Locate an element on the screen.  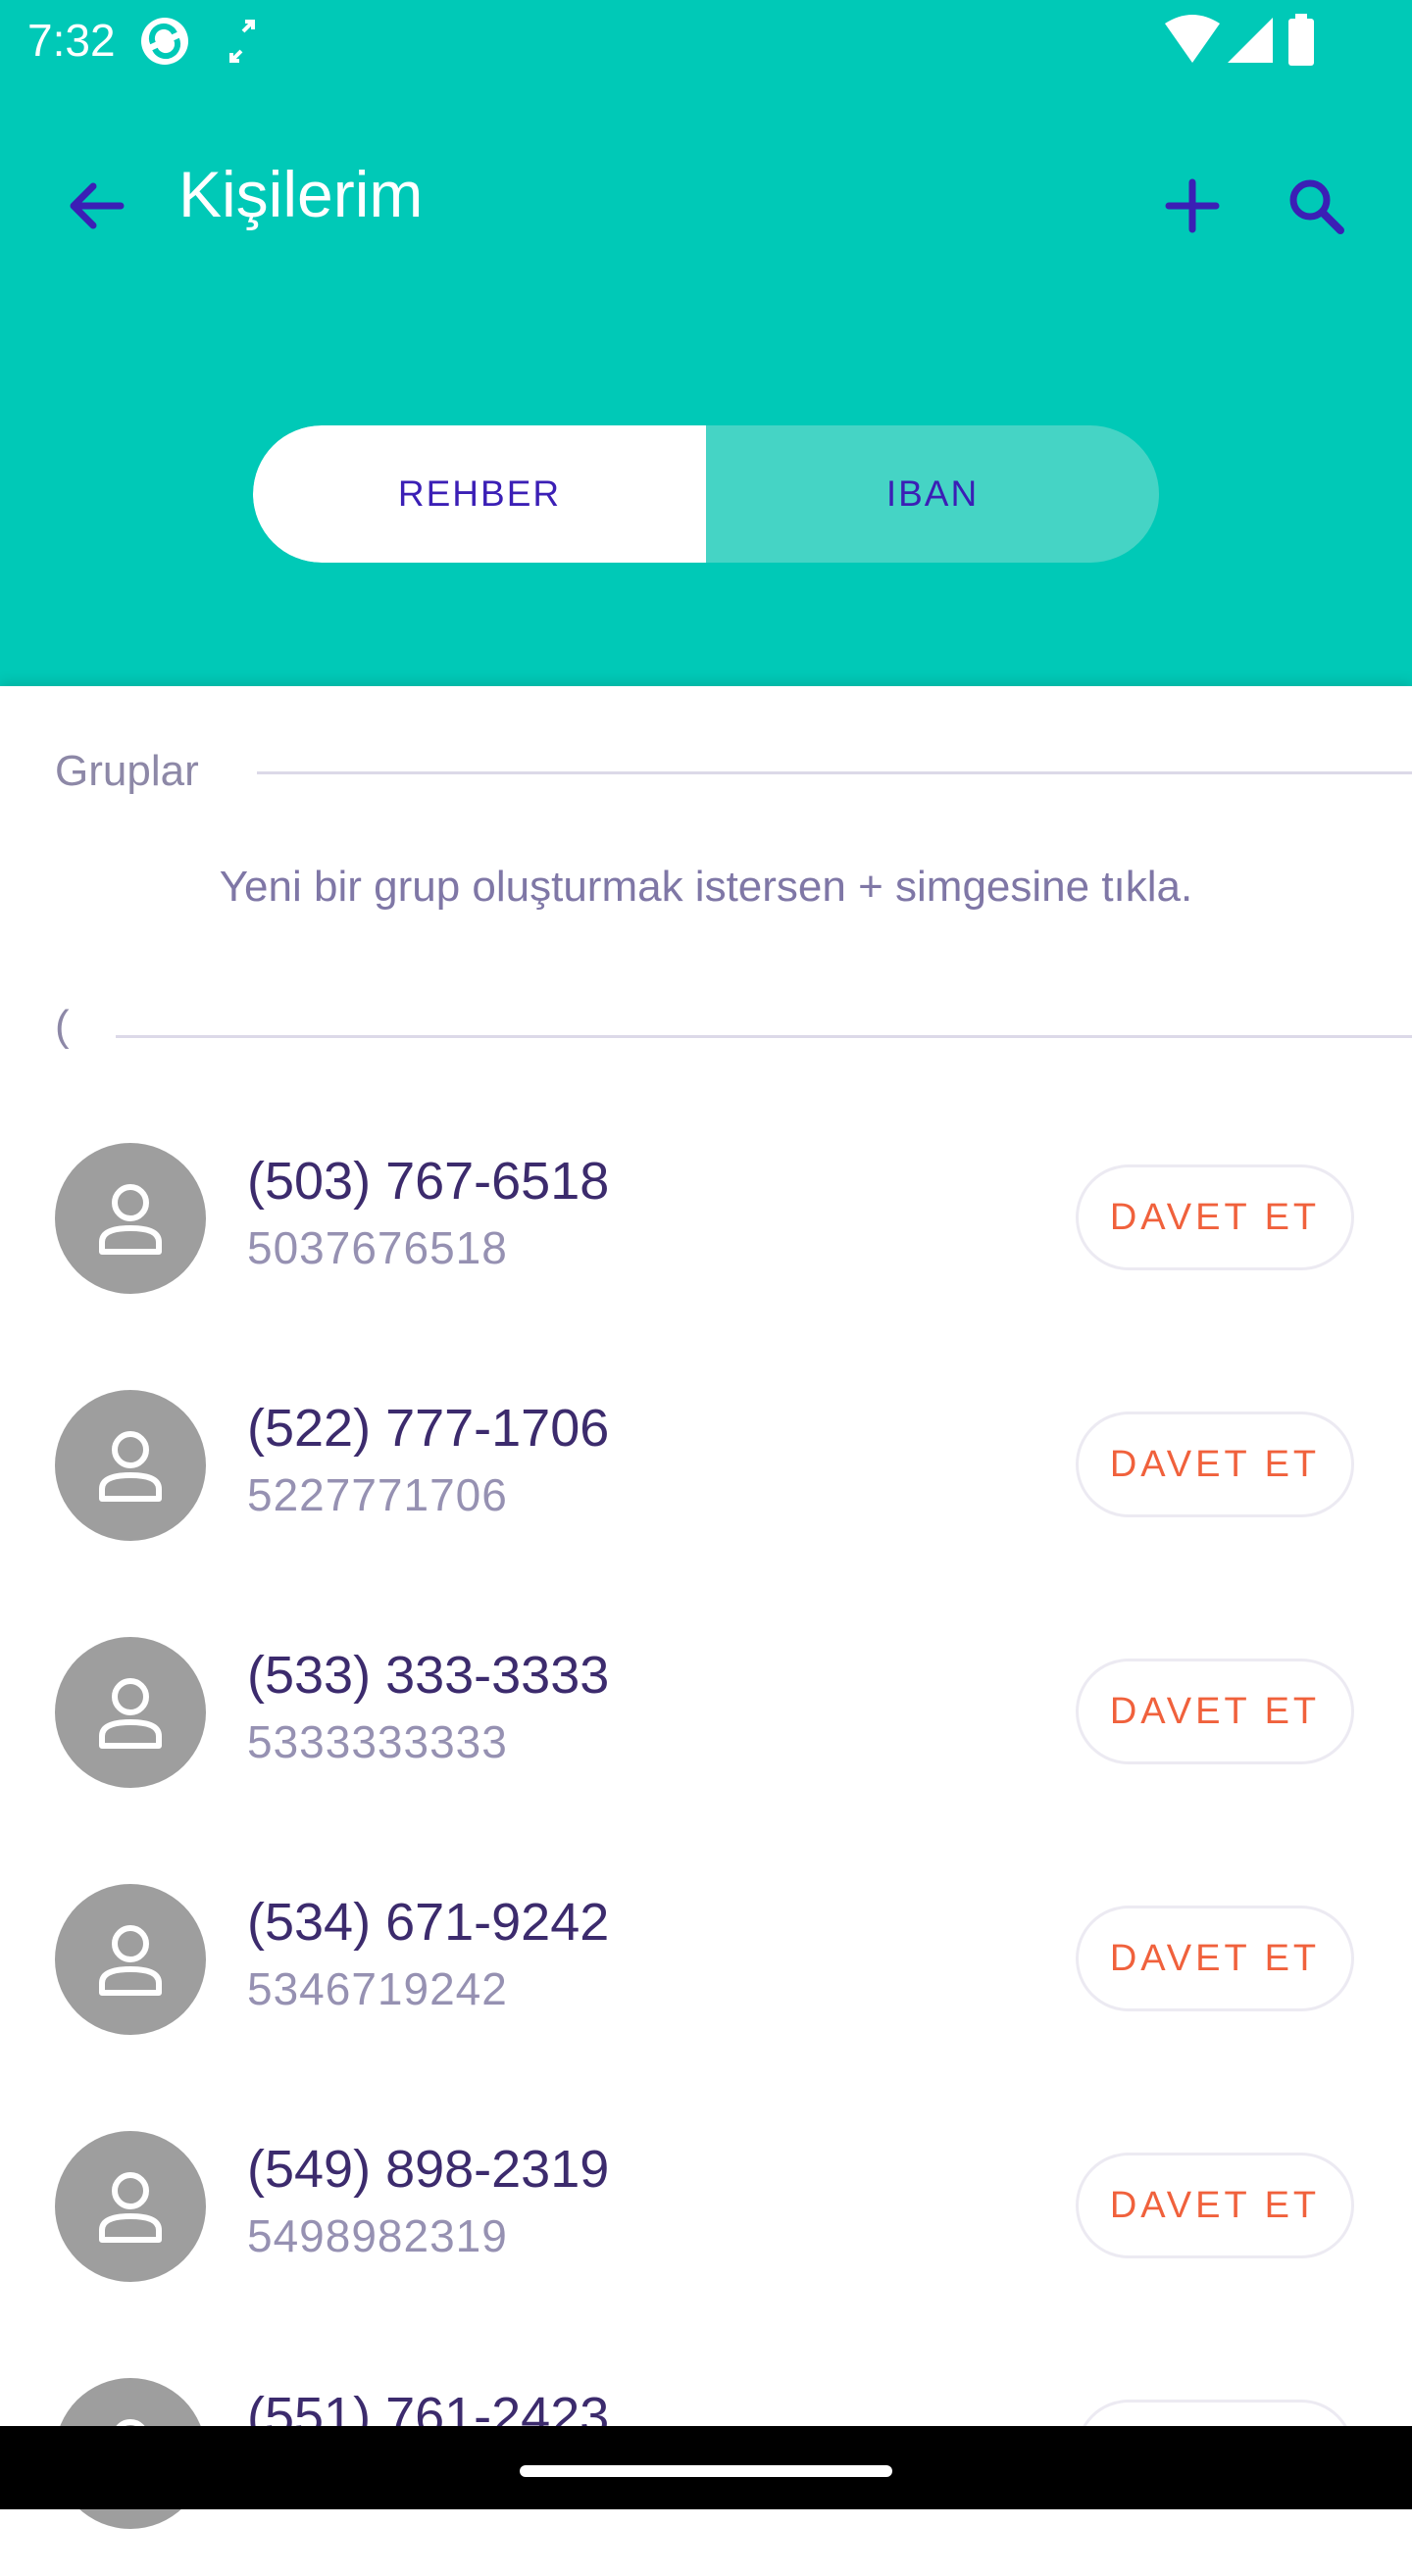
contact-source-tabs: REHBER IBAN is located at coordinates (706, 494).